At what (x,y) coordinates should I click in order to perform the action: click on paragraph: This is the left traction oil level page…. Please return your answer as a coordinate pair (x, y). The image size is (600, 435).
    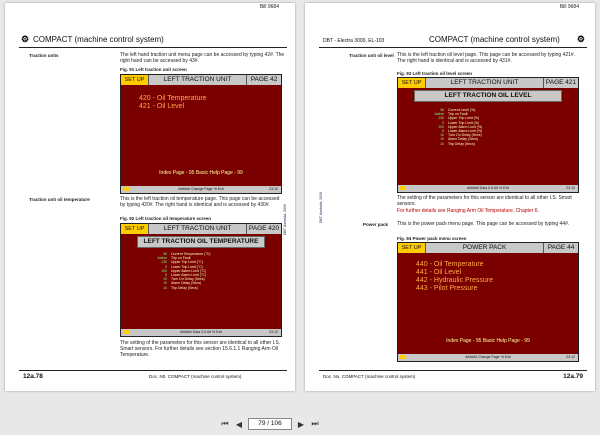
    Looking at the image, I should click on (486, 58).